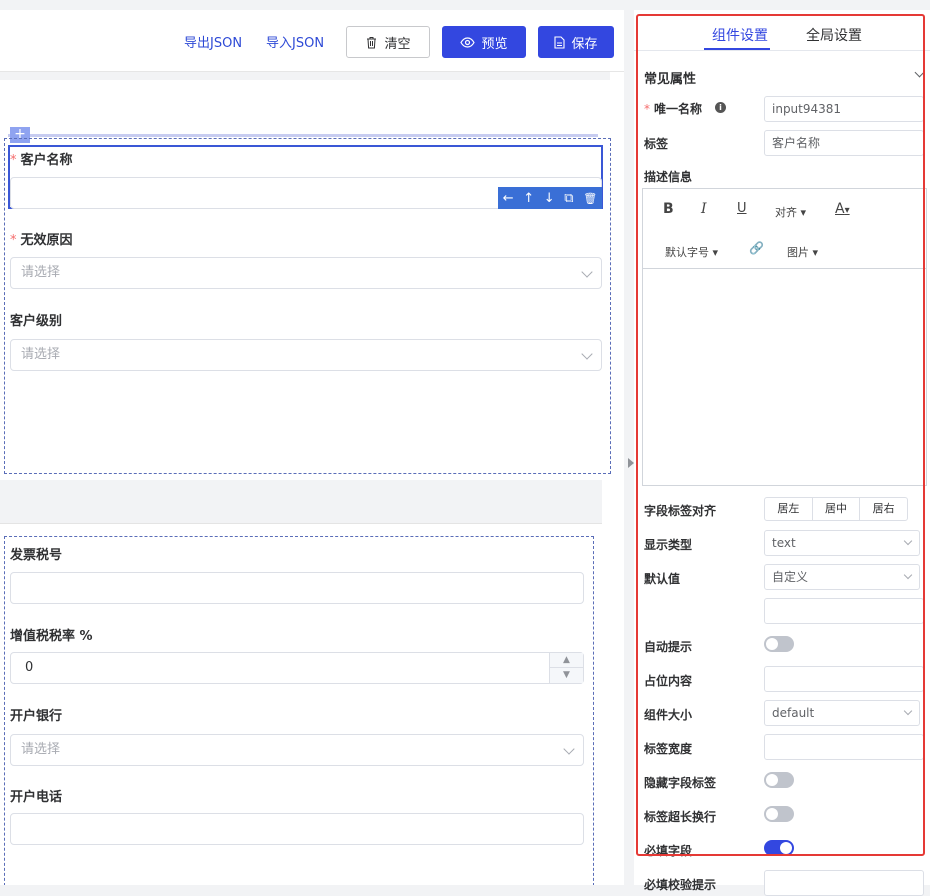  Describe the element at coordinates (668, 209) in the screenshot. I see `bold-icon: B` at that location.